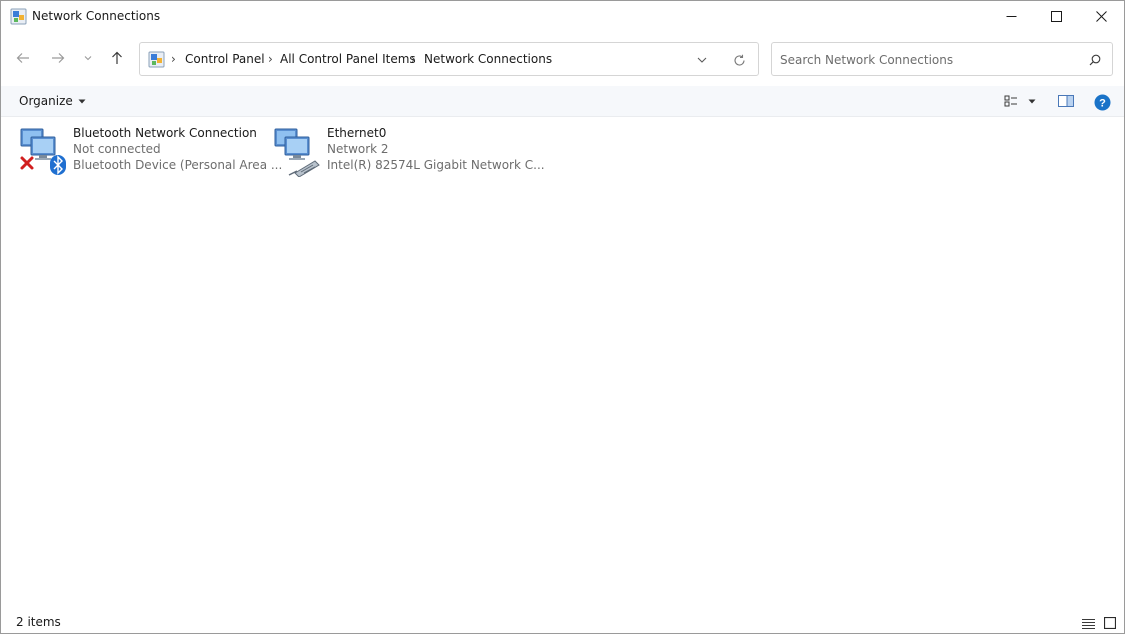 The image size is (1125, 634). I want to click on network-connections-icon, so click(18, 16).